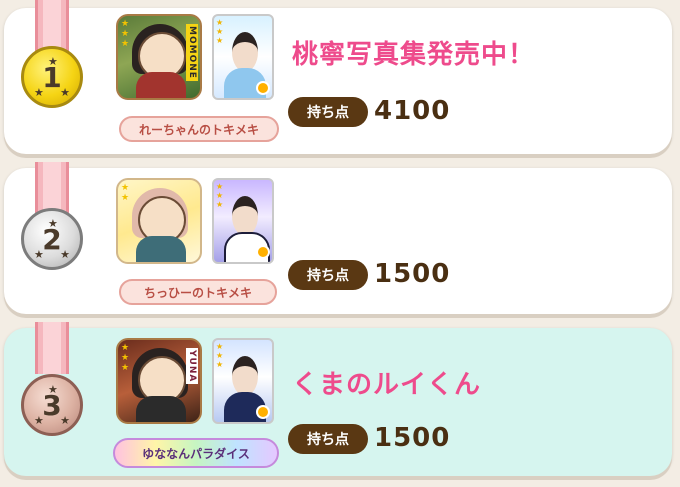  I want to click on rank-medal-silver: ★ ★ ★ 2, so click(52, 239).